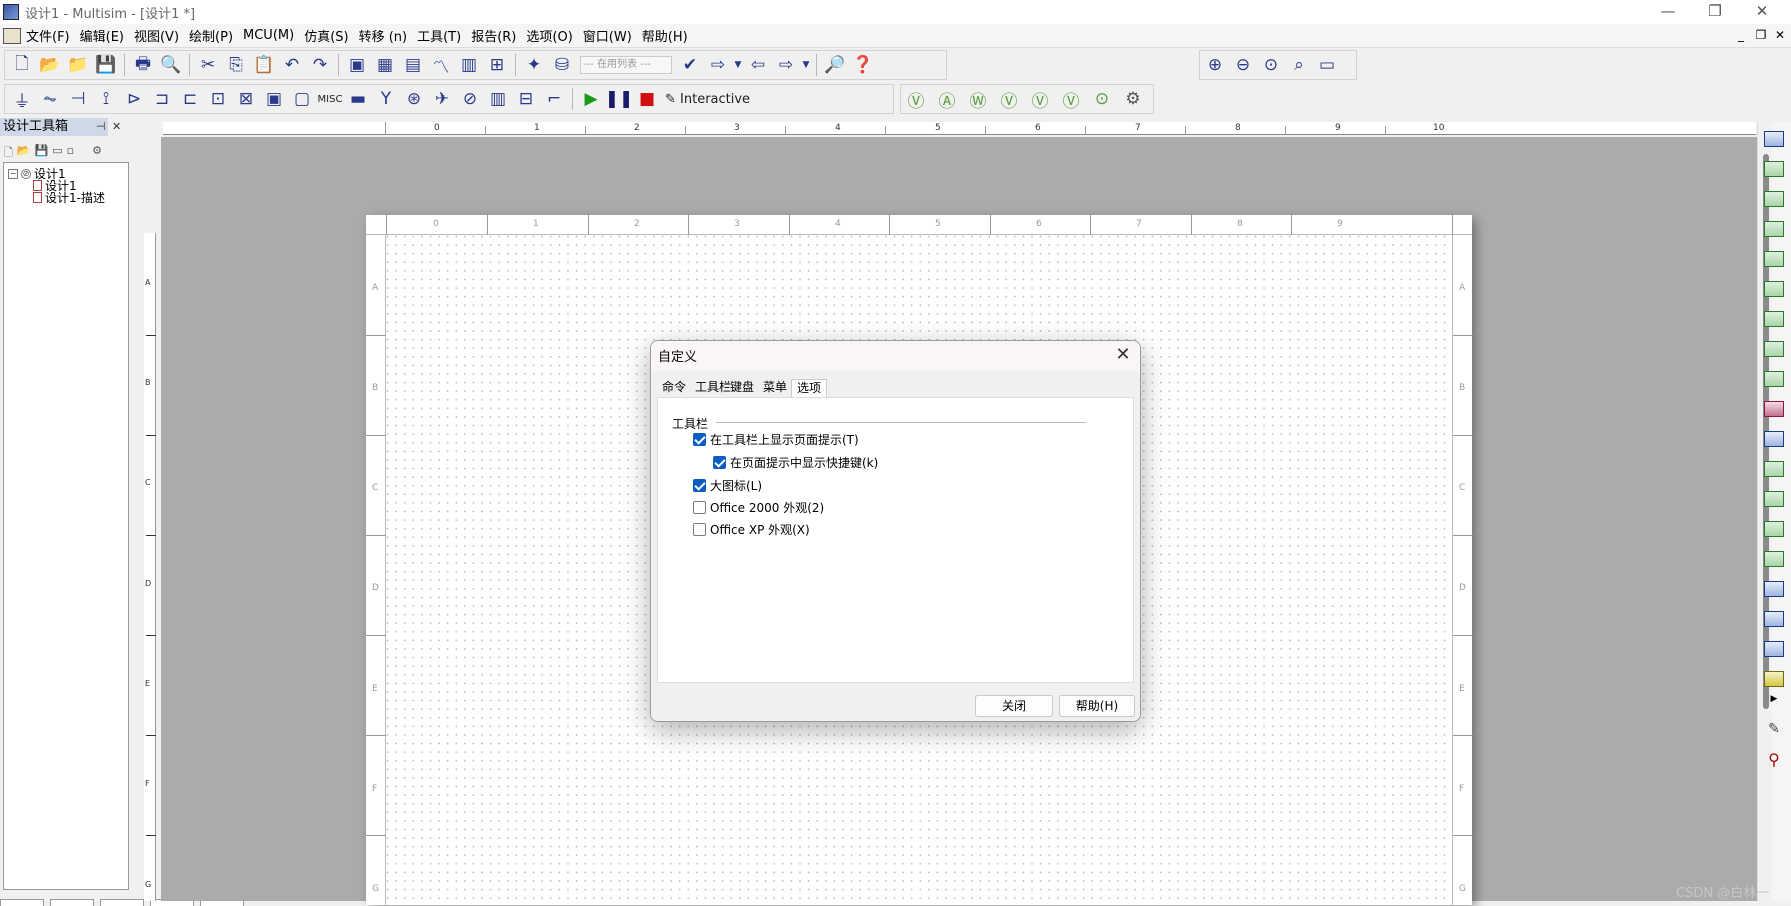 The width and height of the screenshot is (1791, 906). What do you see at coordinates (22, 65) in the screenshot?
I see `new-file-icon: 🗋` at bounding box center [22, 65].